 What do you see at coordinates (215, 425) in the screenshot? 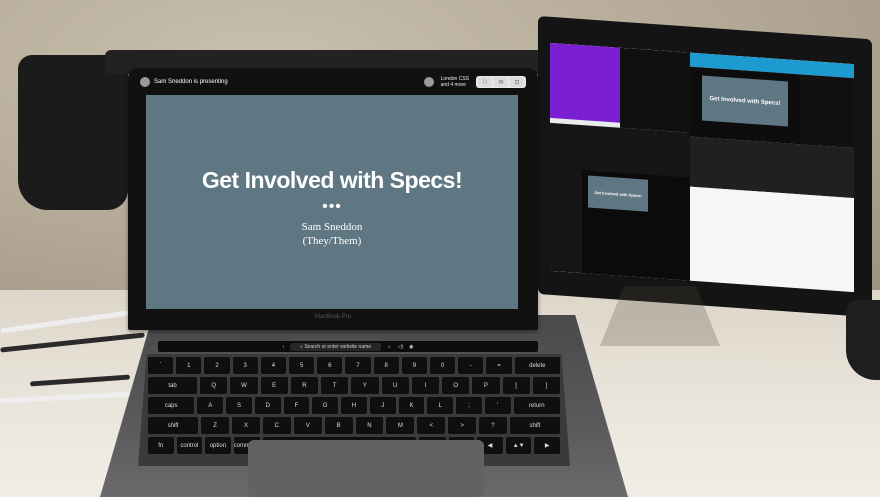
I see `key: Z` at bounding box center [215, 425].